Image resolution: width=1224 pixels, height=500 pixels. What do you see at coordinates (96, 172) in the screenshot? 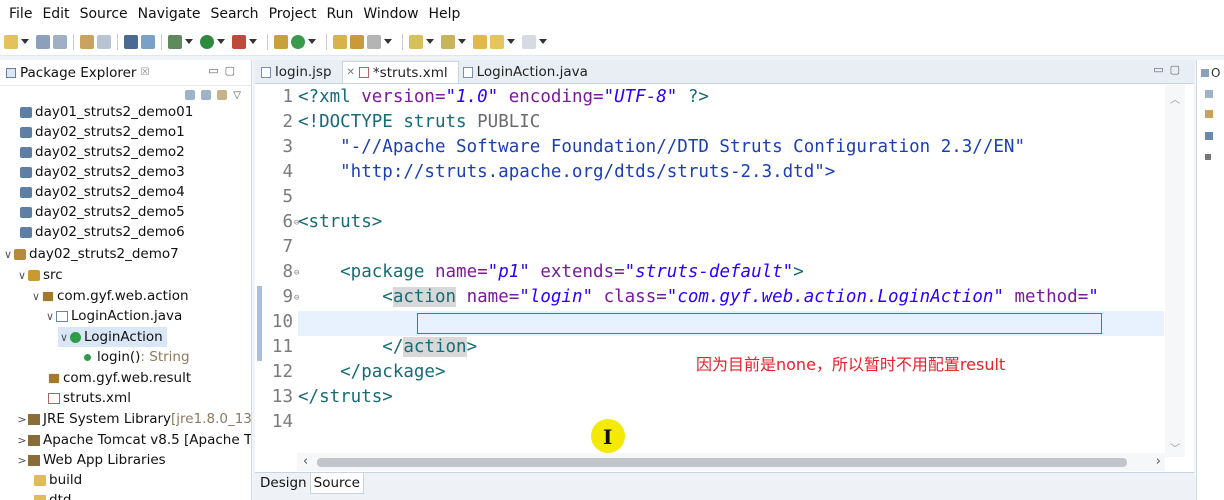
I see `tree-item: day02_struts2_demo3` at bounding box center [96, 172].